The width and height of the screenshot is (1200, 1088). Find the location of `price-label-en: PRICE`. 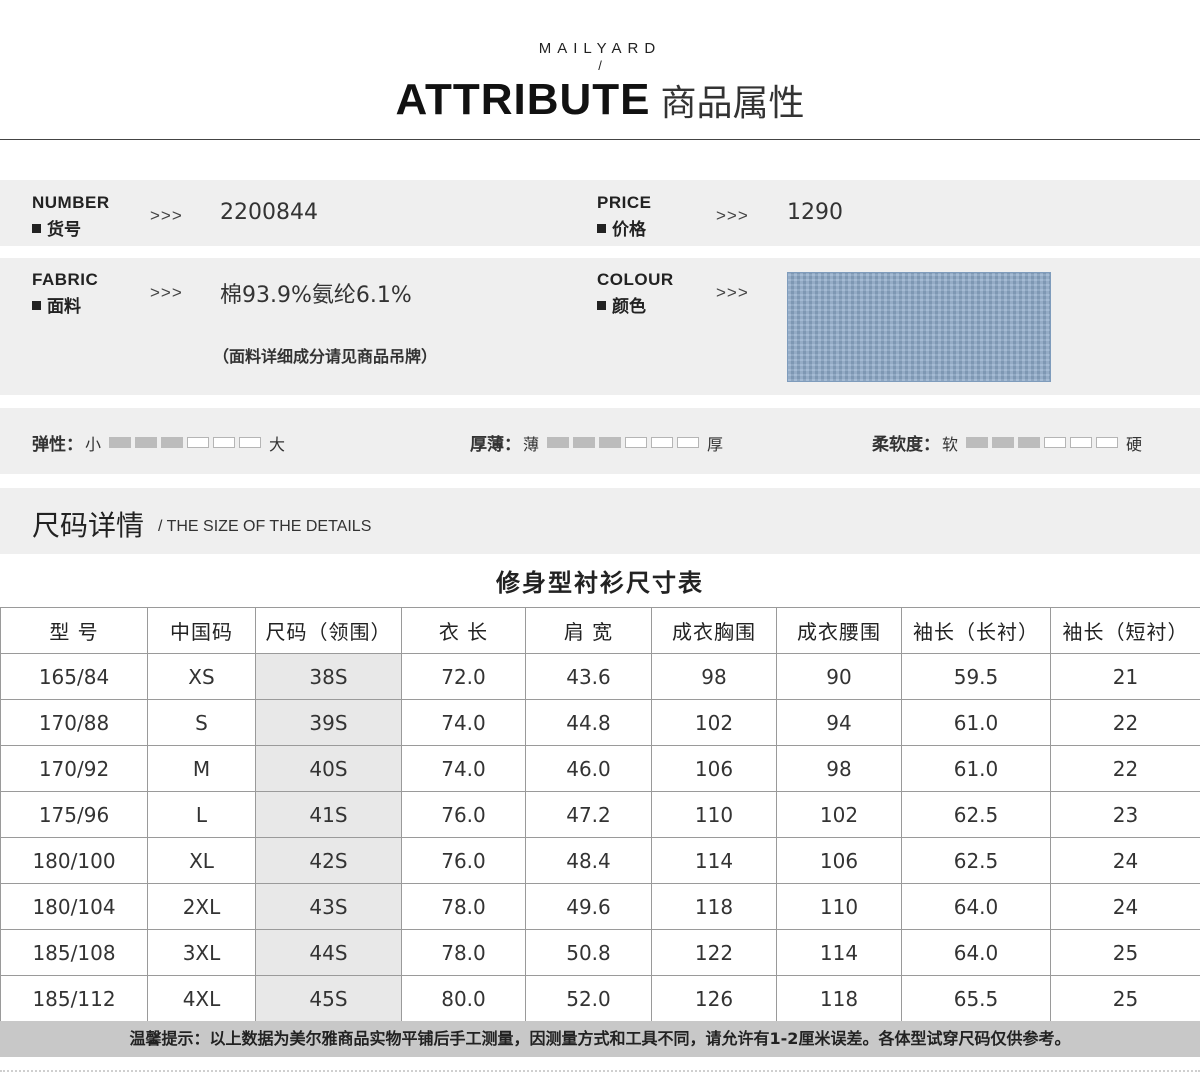

price-label-en: PRICE is located at coordinates (624, 202).